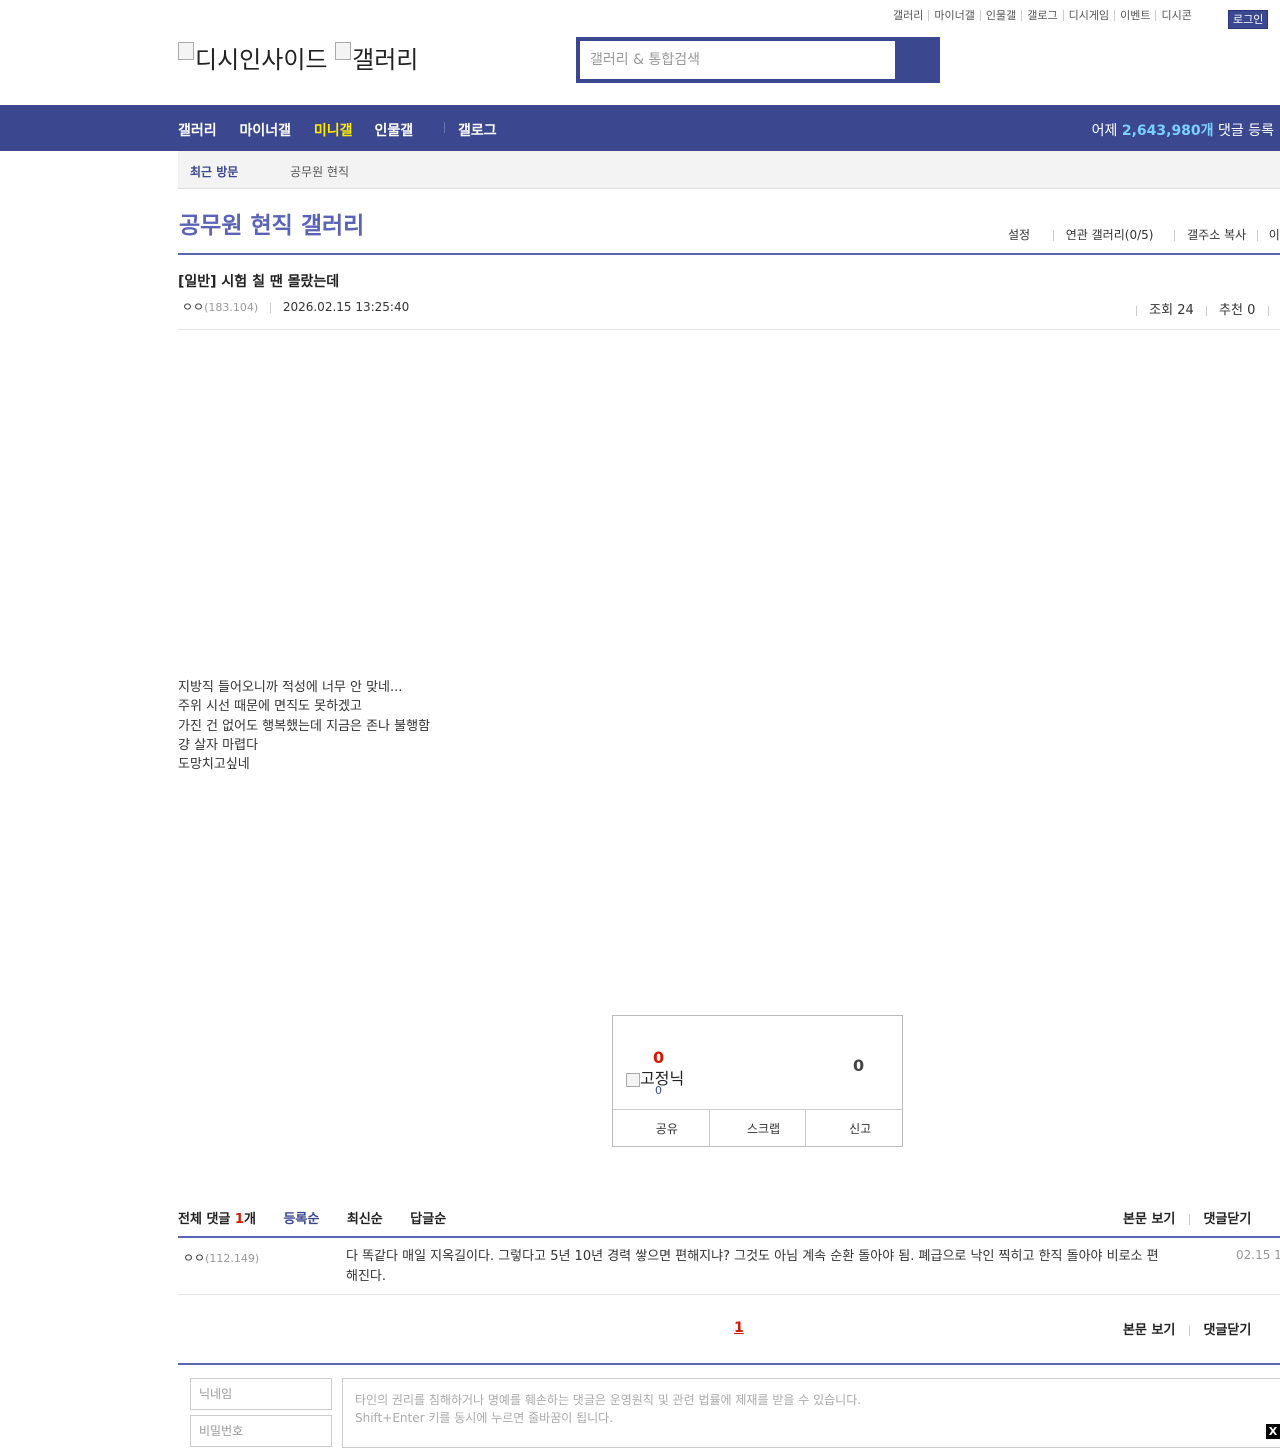 This screenshot has width=1280, height=1451. I want to click on post-writer-info: ㅇㅇ(183.104) 2026.02.15 13:25:40, so click(295, 306).